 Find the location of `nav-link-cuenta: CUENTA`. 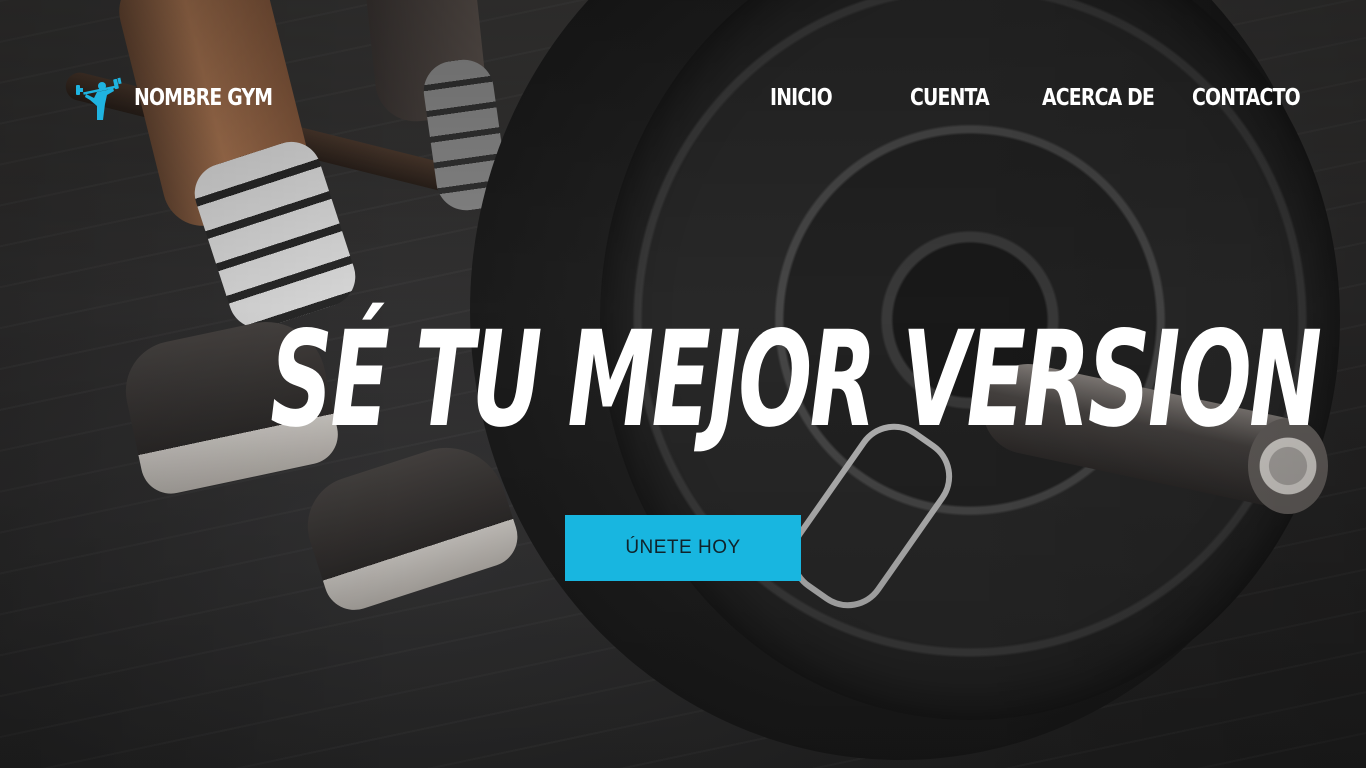

nav-link-cuenta: CUENTA is located at coordinates (950, 98).